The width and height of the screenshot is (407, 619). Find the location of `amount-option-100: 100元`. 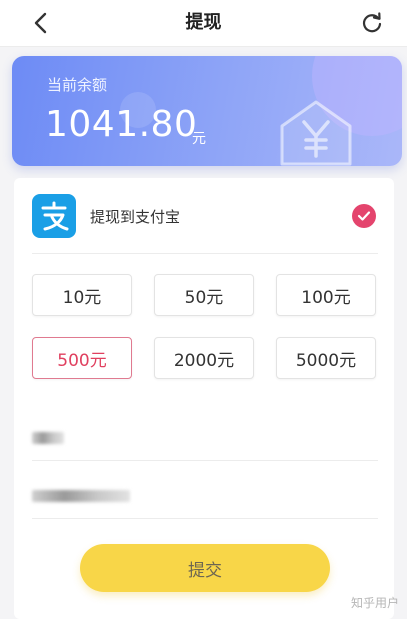

amount-option-100: 100元 is located at coordinates (326, 295).